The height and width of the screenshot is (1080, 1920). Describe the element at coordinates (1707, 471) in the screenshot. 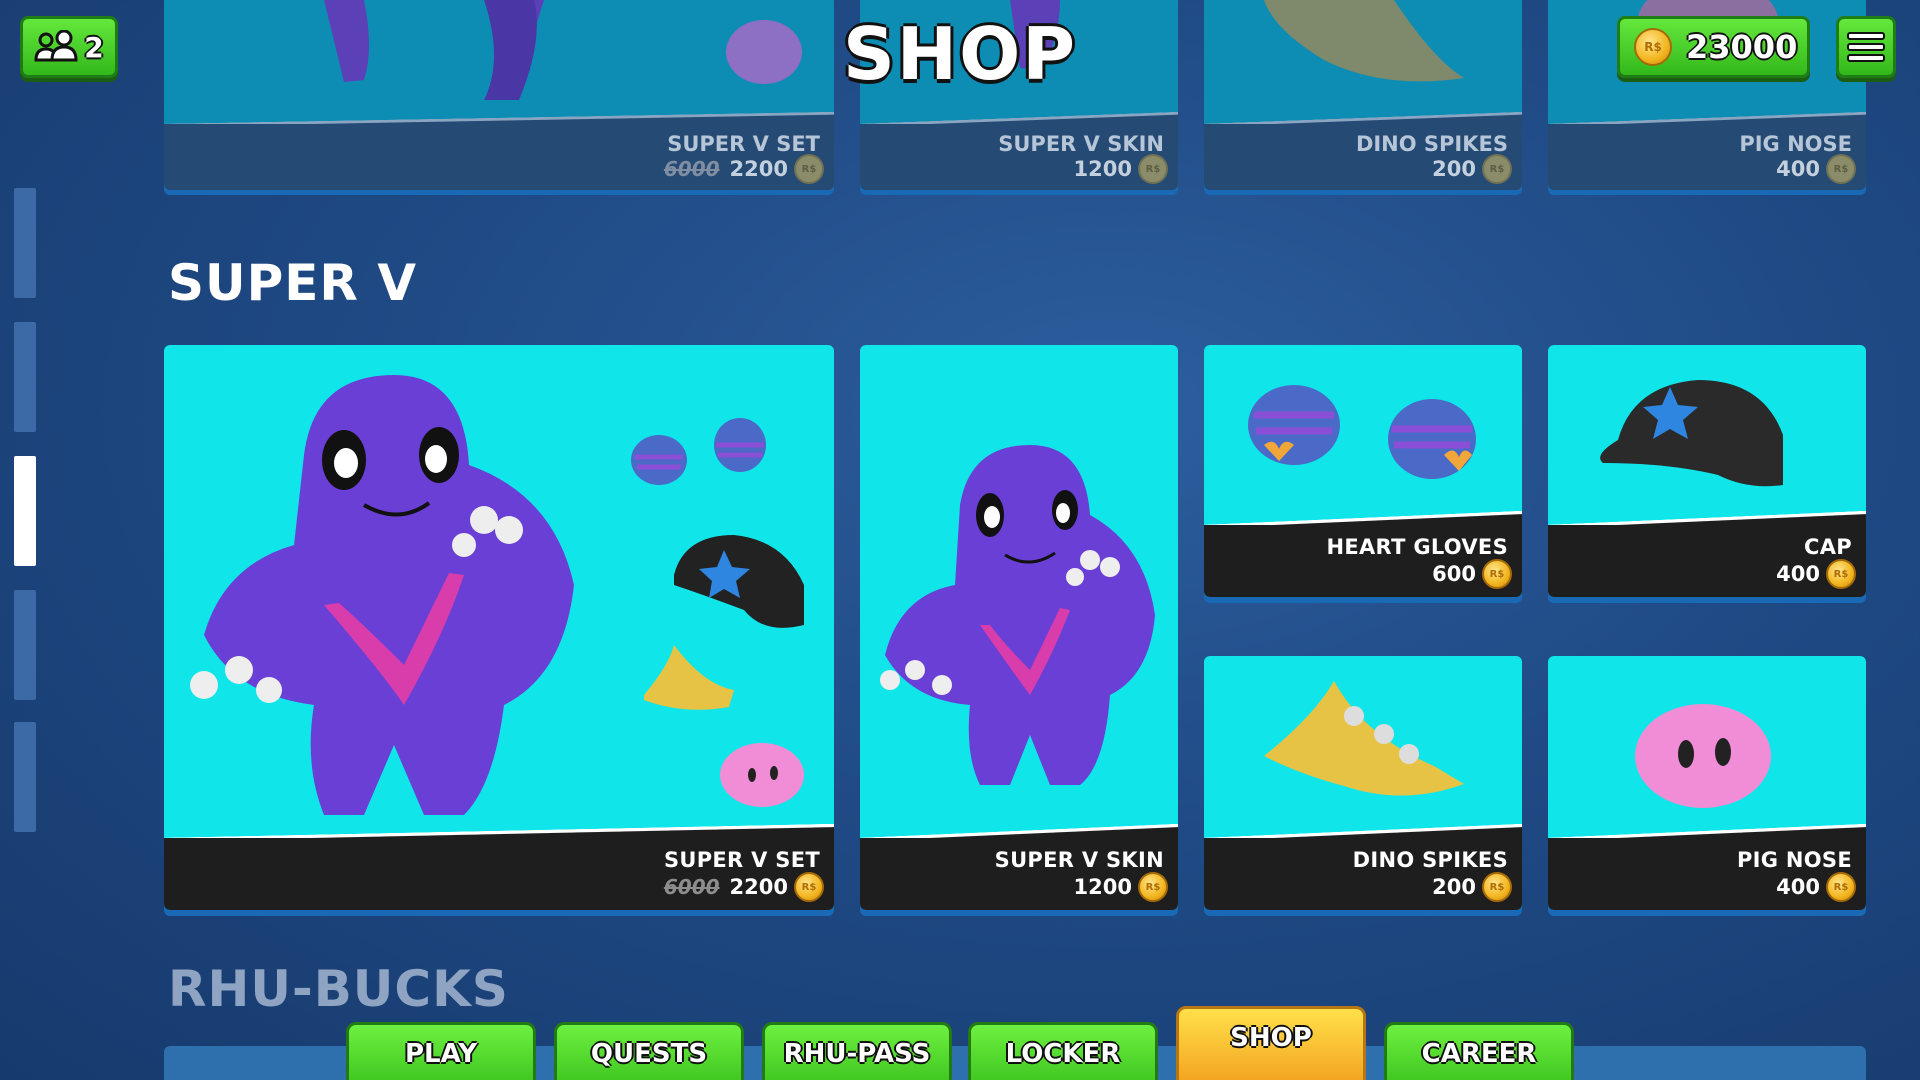

I see `item-card-cap: CAP 400 R$` at that location.